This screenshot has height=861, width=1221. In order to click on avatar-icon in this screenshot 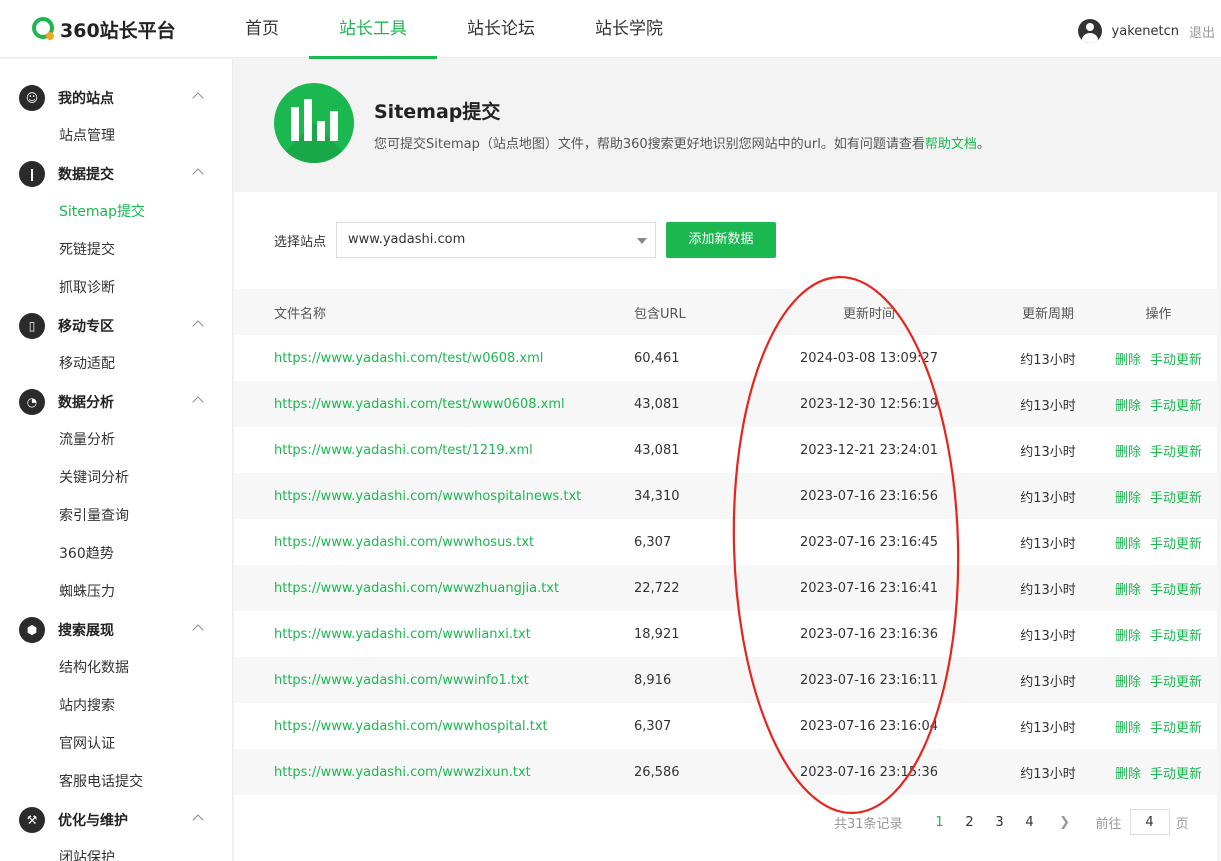, I will do `click(1089, 31)`.